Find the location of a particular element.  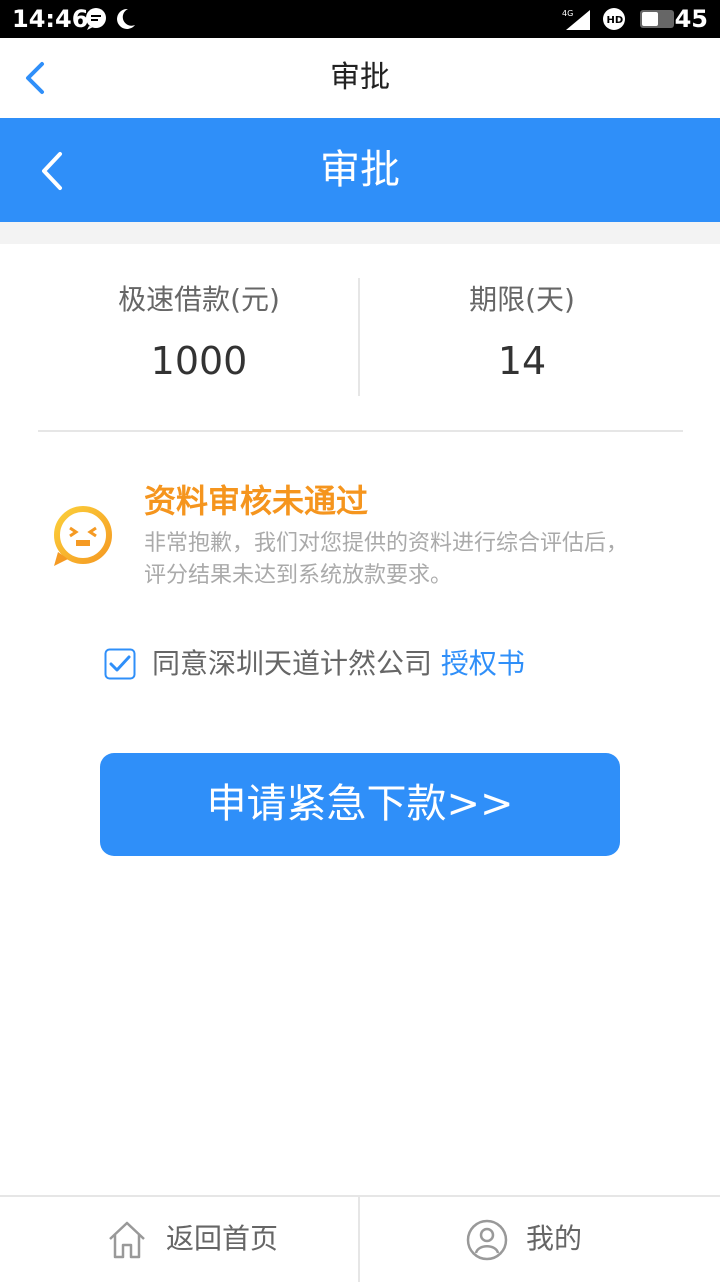

tab-home: 返回首页 is located at coordinates (179, 1239).